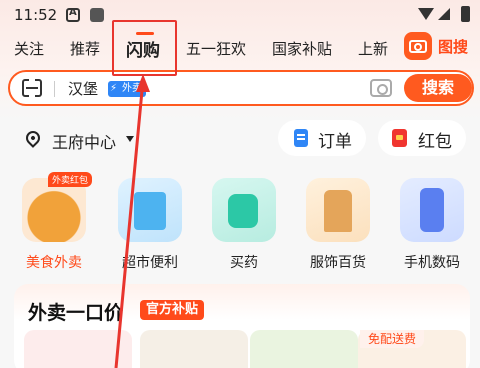 This screenshot has height=368, width=480. I want to click on search-divider, so click(54, 89).